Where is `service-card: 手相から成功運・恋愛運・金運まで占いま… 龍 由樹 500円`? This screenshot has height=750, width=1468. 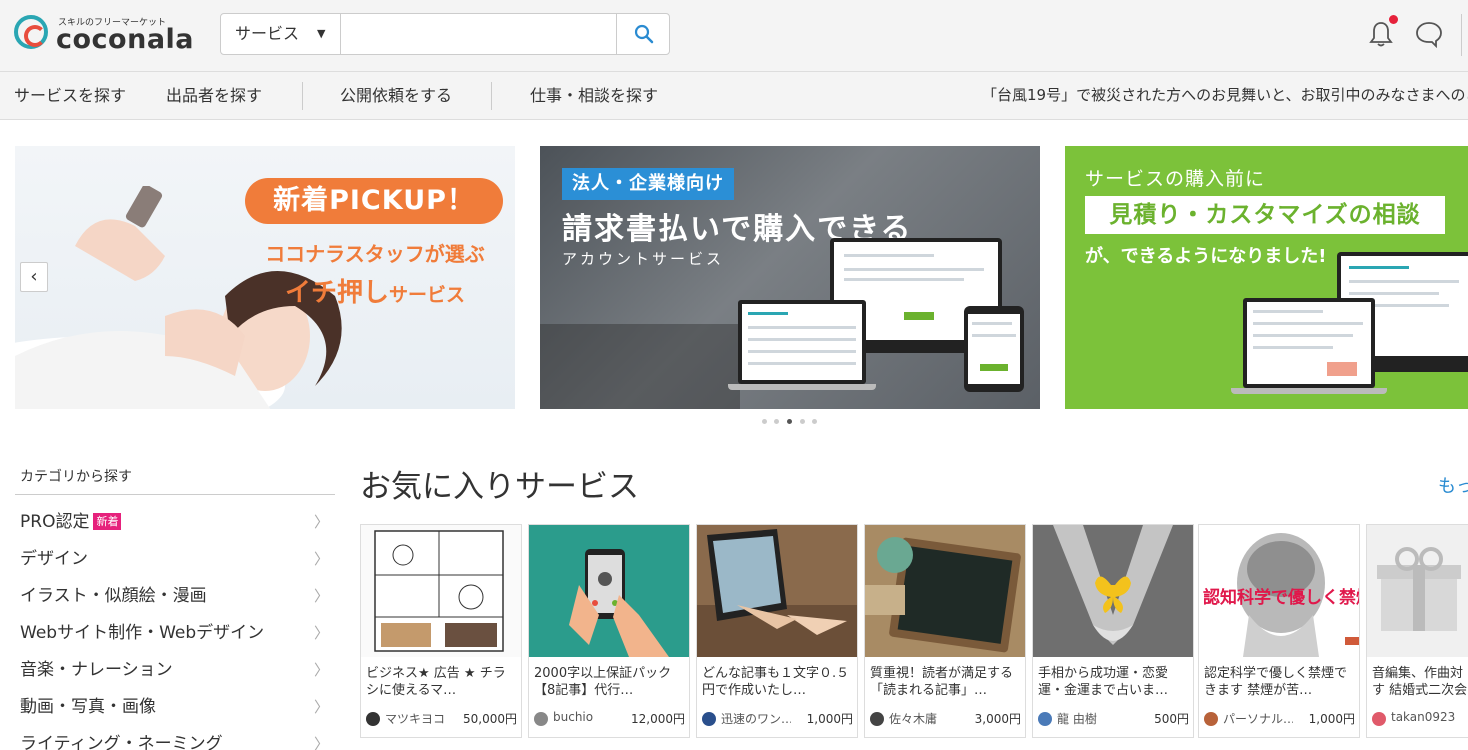 service-card: 手相から成功運・恋愛運・金運まで占いま… 龍 由樹 500円 is located at coordinates (1113, 631).